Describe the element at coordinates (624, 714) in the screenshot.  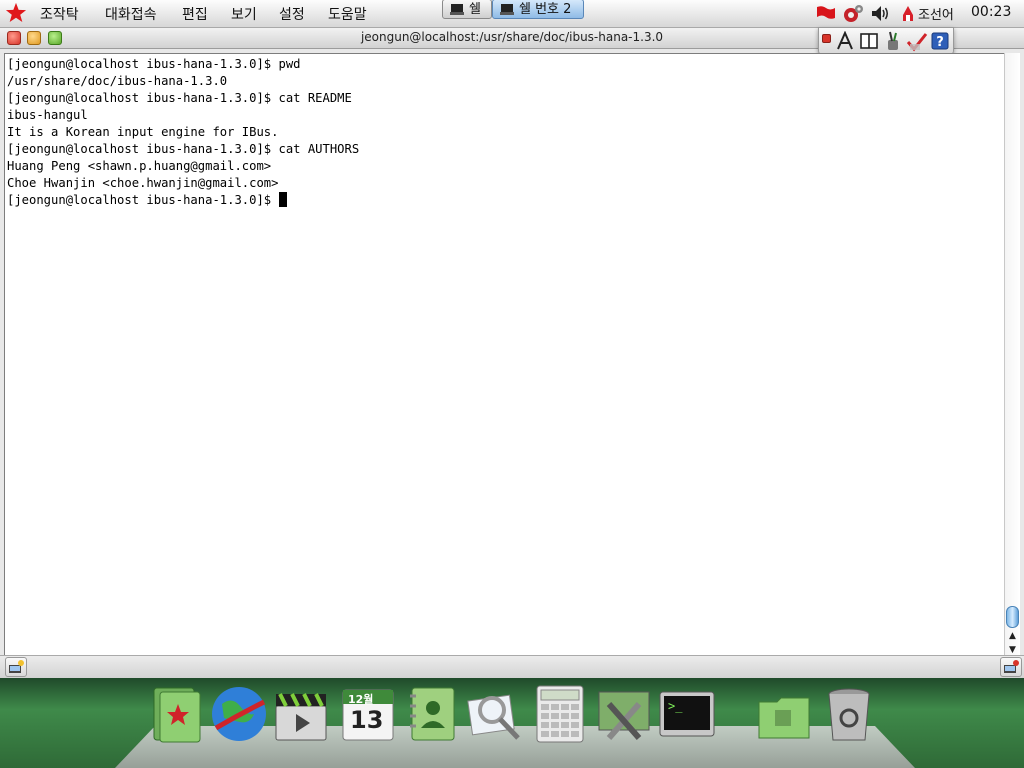
I see `system-tools-icon` at that location.